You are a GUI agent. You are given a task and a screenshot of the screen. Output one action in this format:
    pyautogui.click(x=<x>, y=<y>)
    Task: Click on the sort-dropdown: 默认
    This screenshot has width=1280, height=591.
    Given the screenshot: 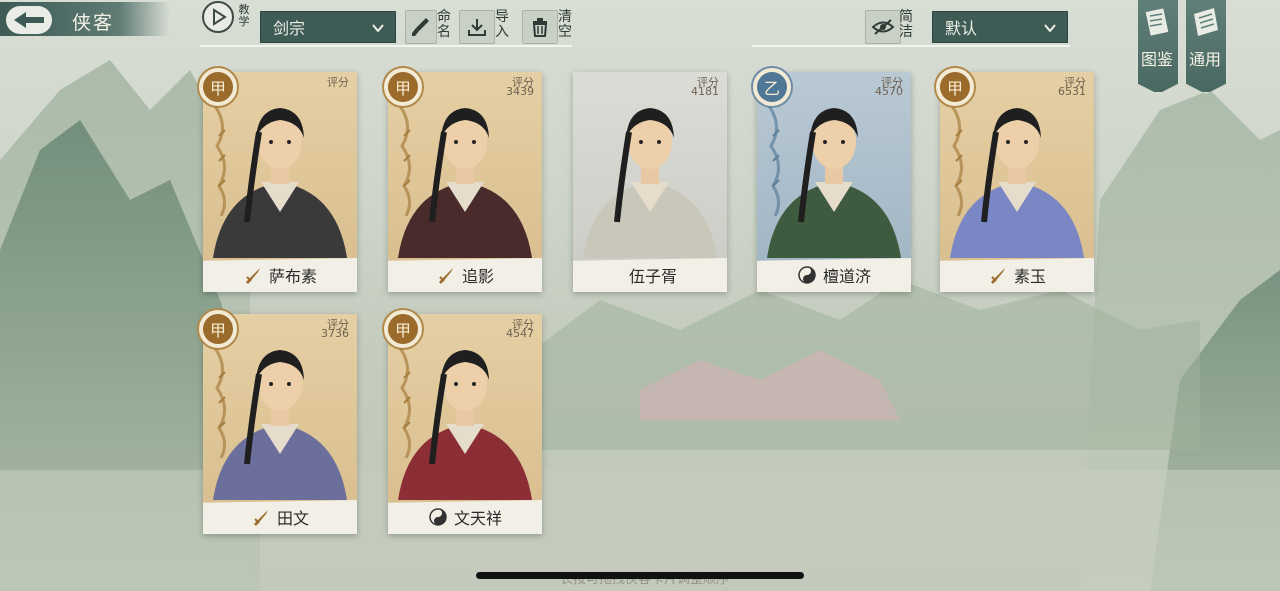 What is the action you would take?
    pyautogui.click(x=1000, y=27)
    